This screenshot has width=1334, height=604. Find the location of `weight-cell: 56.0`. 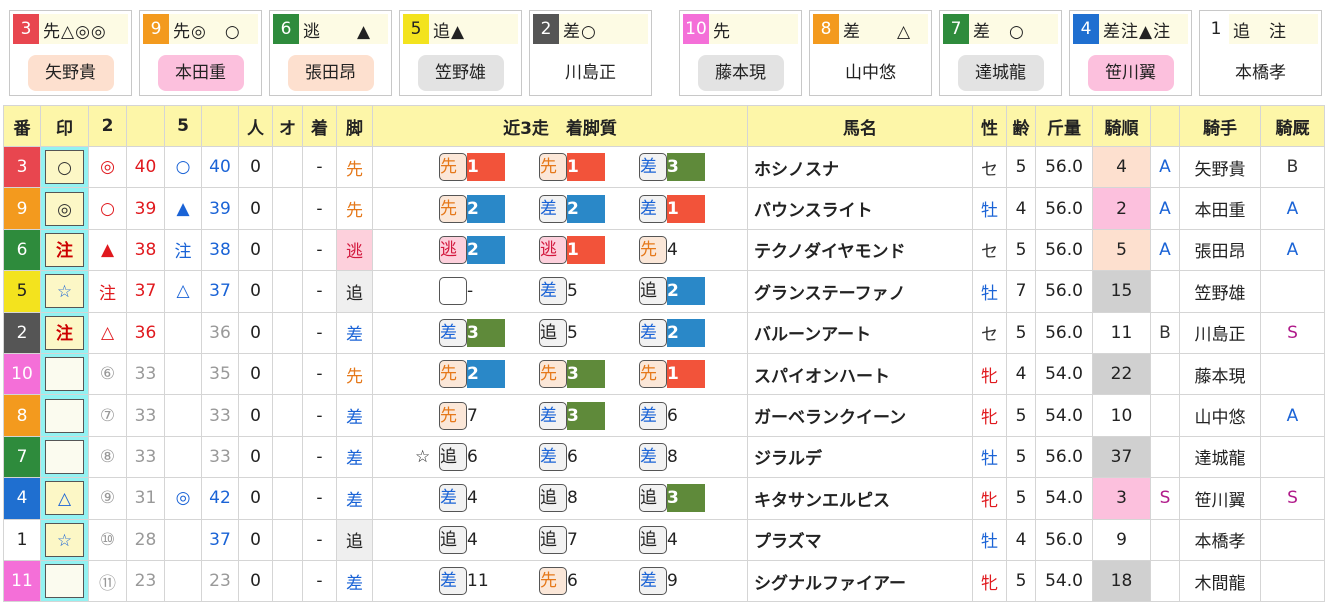

weight-cell: 56.0 is located at coordinates (1064, 250).